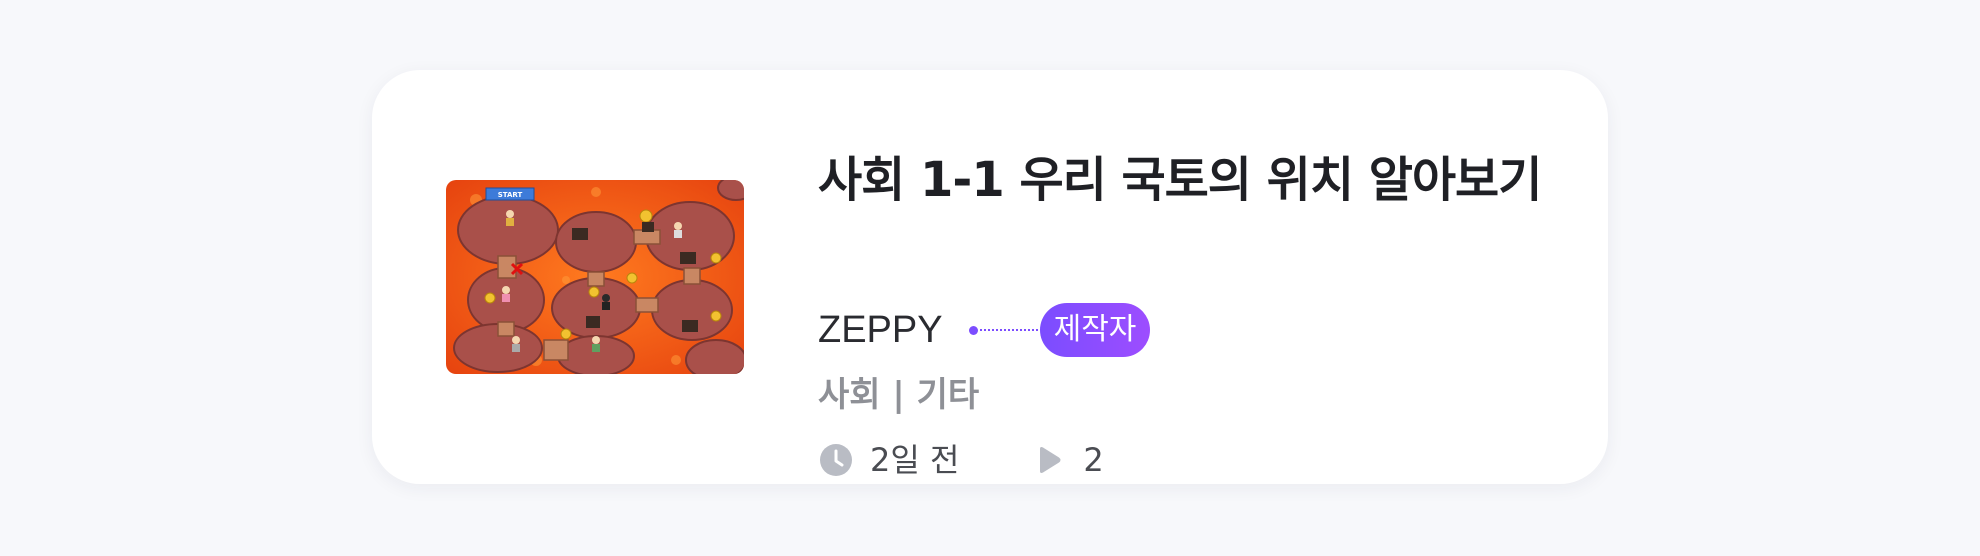 This screenshot has height=556, width=1980. I want to click on play-count-text: 2, so click(1093, 460).